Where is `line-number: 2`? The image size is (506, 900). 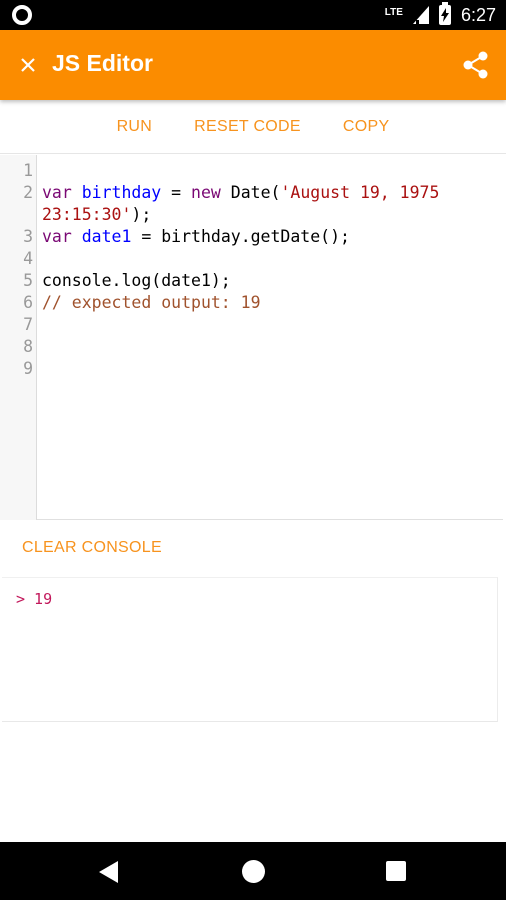
line-number: 2 is located at coordinates (28, 192).